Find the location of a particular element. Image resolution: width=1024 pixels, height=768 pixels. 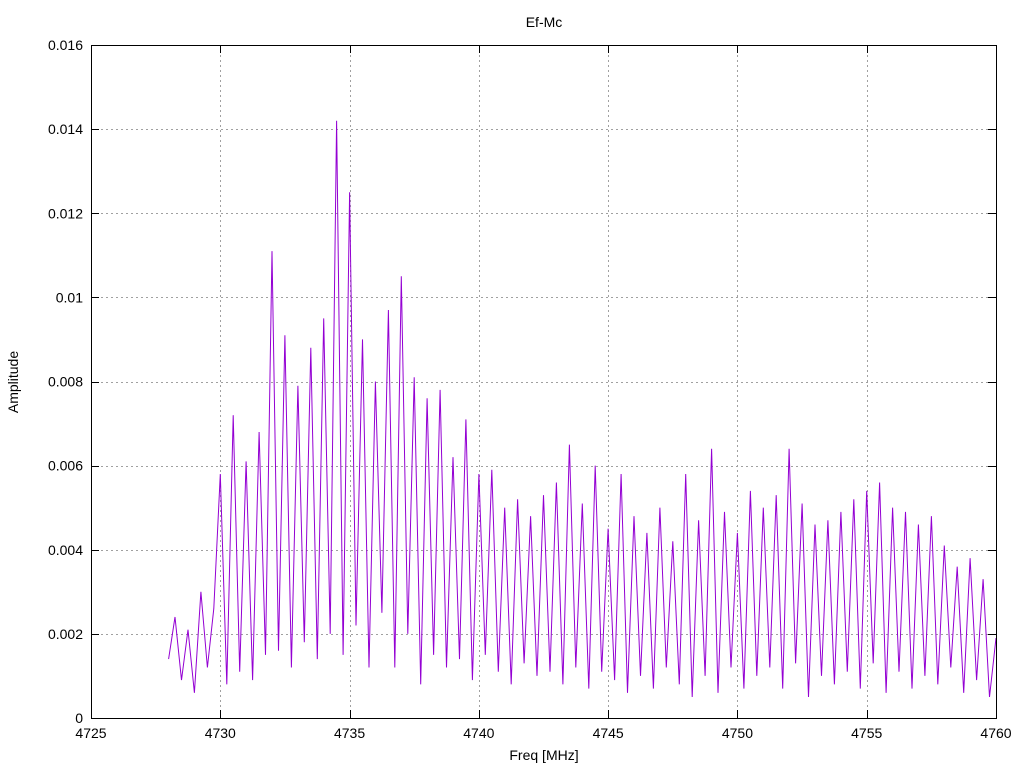

x-tick-label: 4725 is located at coordinates (90, 733).